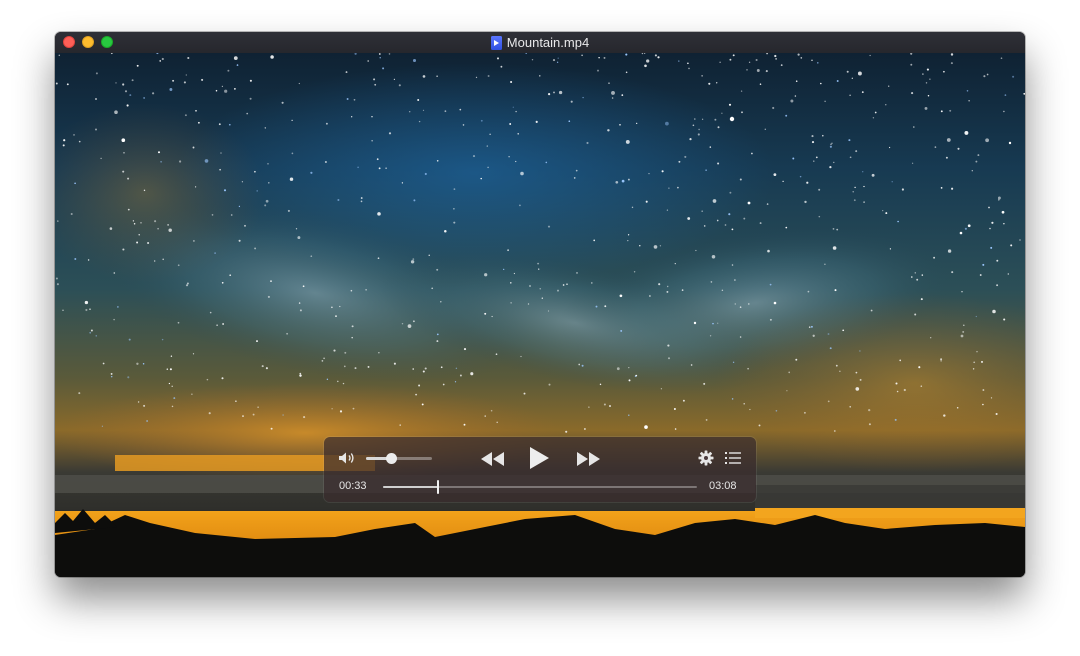  What do you see at coordinates (437, 487) in the screenshot?
I see `playhead` at bounding box center [437, 487].